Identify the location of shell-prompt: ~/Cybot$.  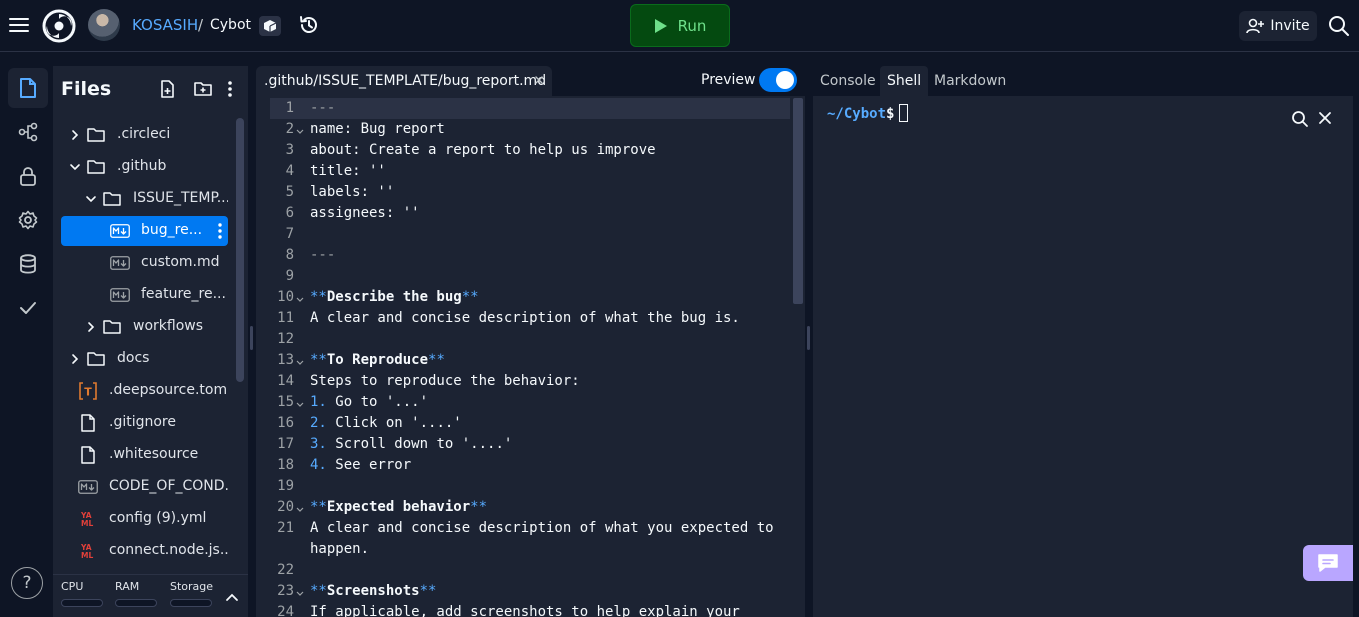
(868, 113).